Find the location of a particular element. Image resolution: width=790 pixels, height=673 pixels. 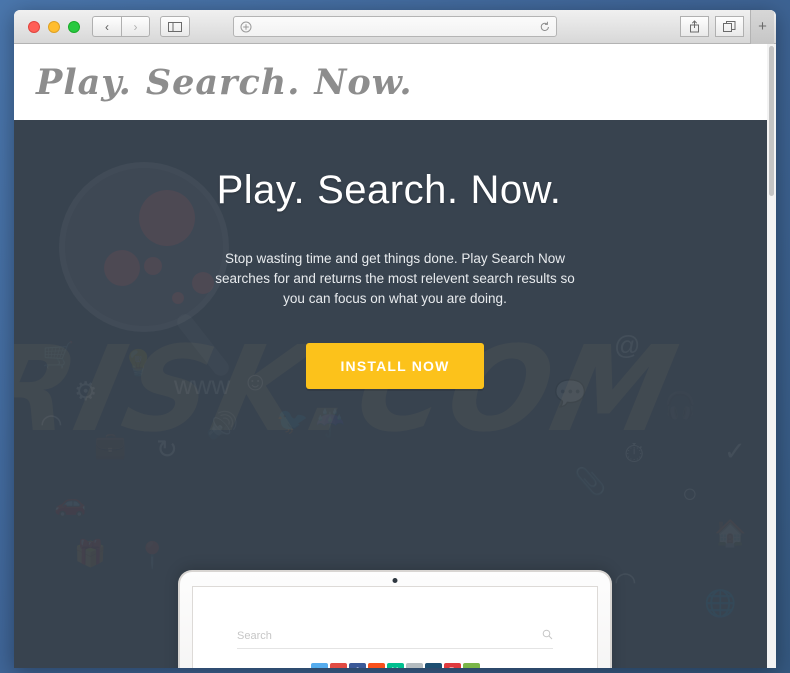

hero-title: Play. Search. Now. is located at coordinates (395, 190).